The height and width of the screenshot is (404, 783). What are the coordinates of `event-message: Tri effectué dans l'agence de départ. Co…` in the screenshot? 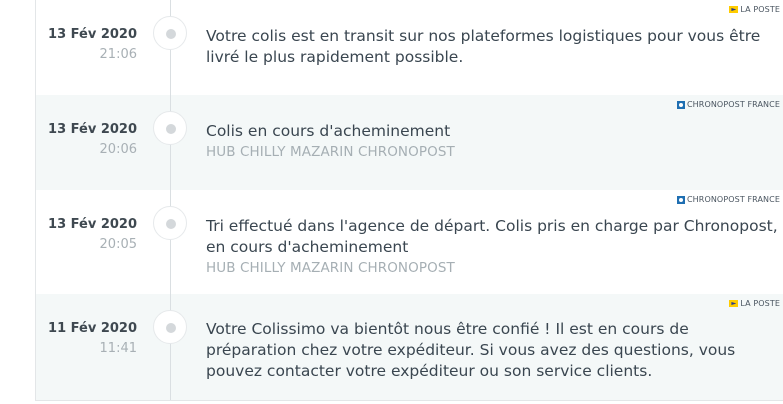 It's located at (492, 236).